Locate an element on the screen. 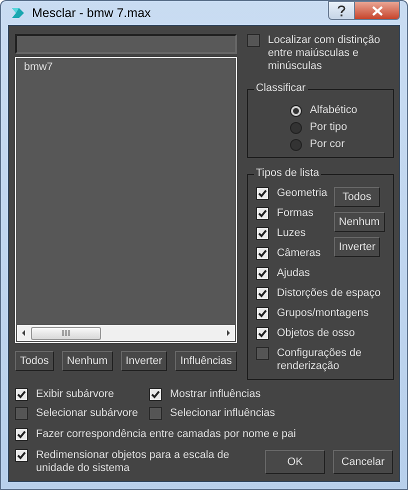  checkbox-label: Câmeras is located at coordinates (298, 253).